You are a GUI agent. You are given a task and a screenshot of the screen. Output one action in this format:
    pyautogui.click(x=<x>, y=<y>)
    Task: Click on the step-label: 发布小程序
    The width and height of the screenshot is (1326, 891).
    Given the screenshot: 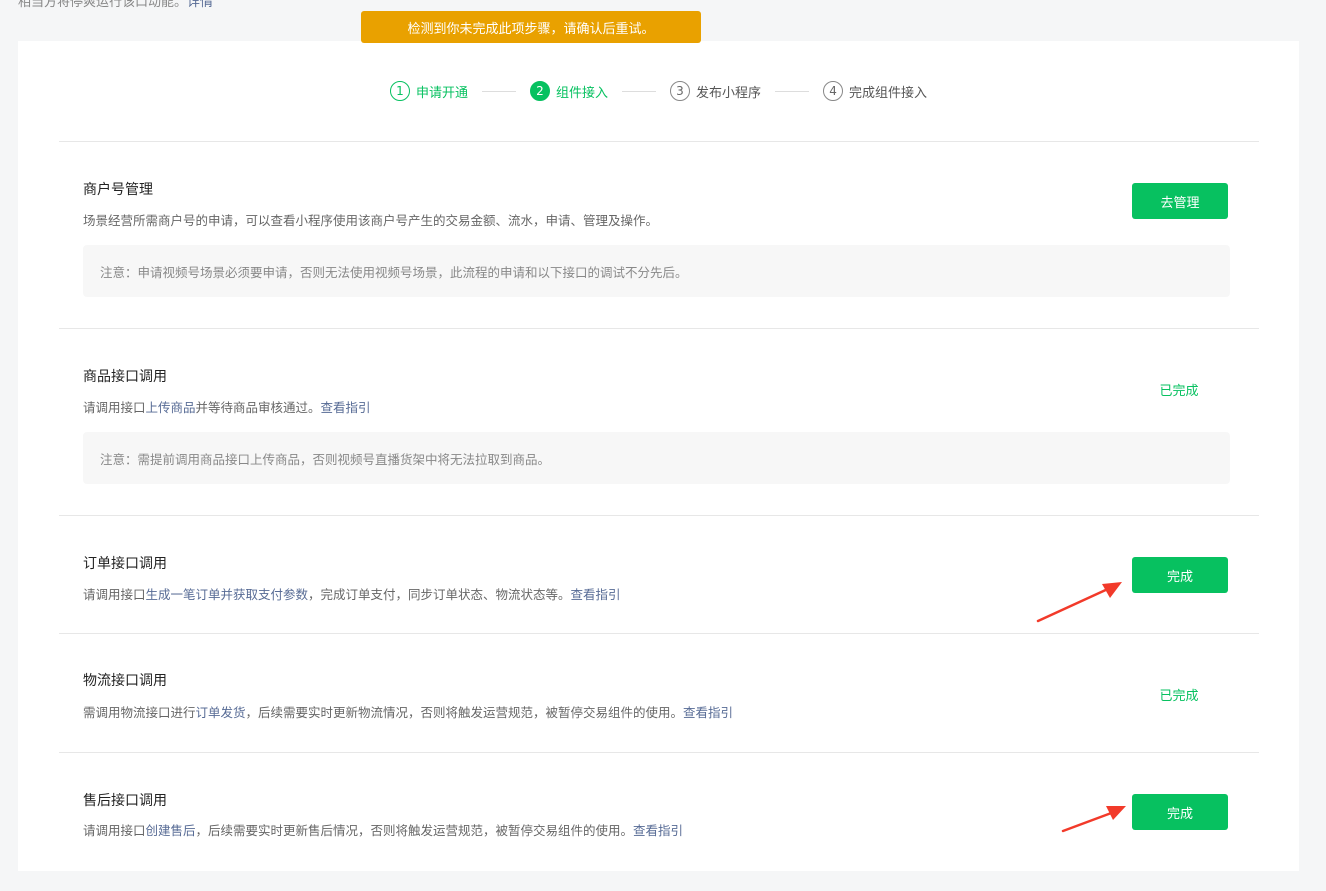 What is the action you would take?
    pyautogui.click(x=729, y=93)
    